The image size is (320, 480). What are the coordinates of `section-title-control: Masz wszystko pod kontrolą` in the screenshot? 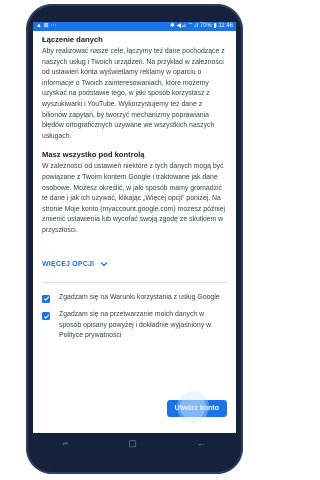 It's located at (93, 155).